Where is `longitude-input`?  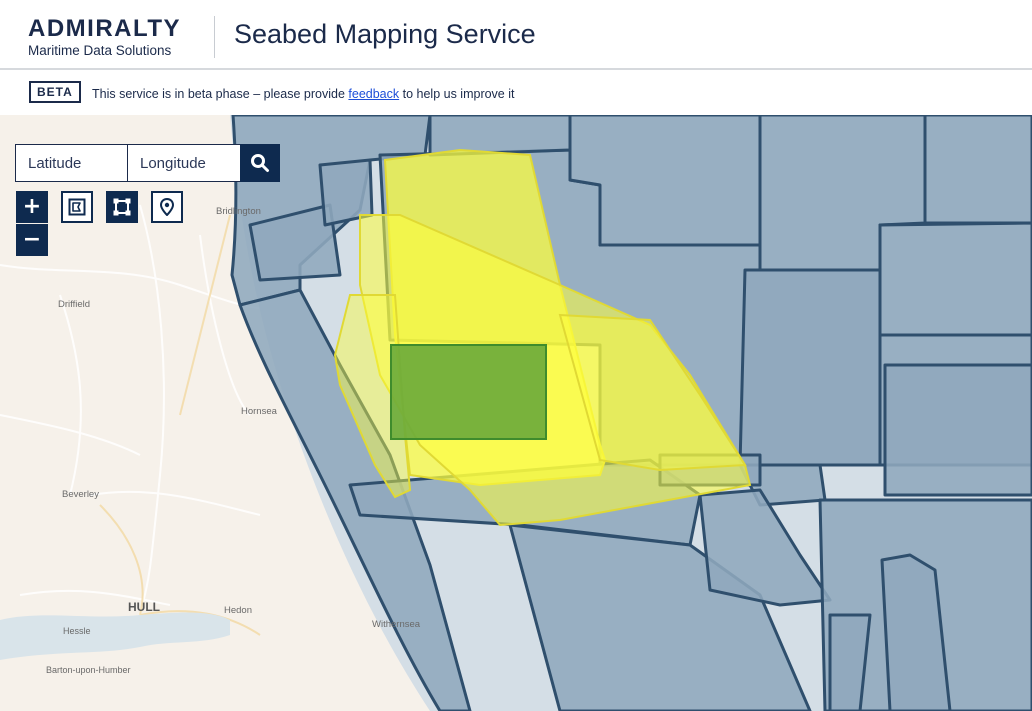 longitude-input is located at coordinates (184, 163).